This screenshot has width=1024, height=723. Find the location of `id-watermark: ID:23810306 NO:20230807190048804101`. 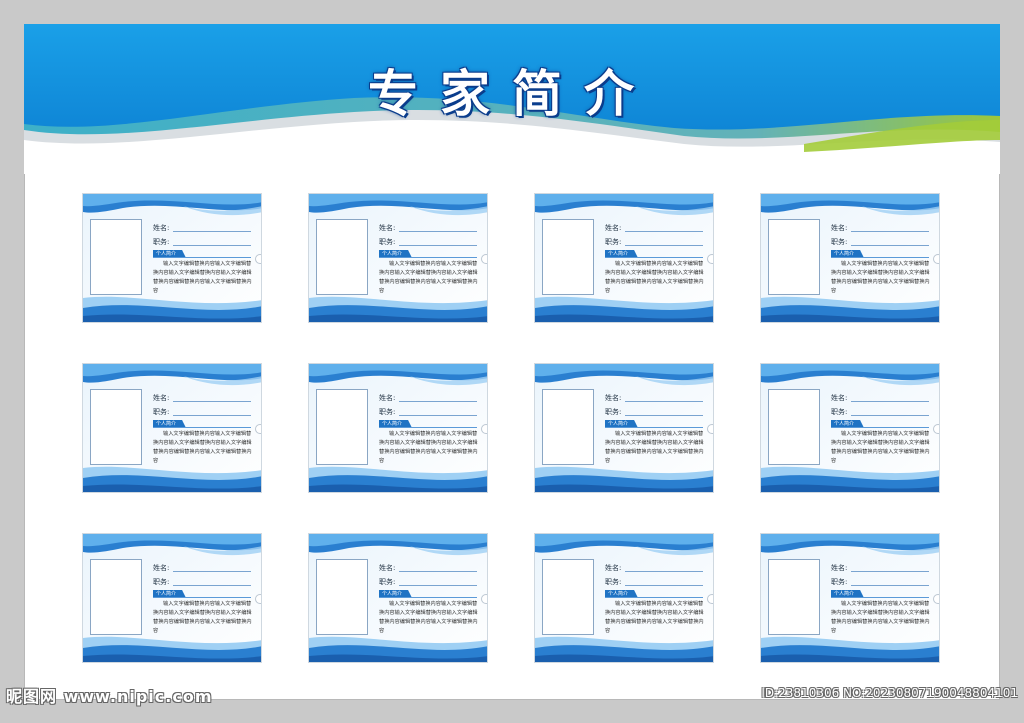

id-watermark: ID:23810306 NO:20230807190048804101 is located at coordinates (889, 693).